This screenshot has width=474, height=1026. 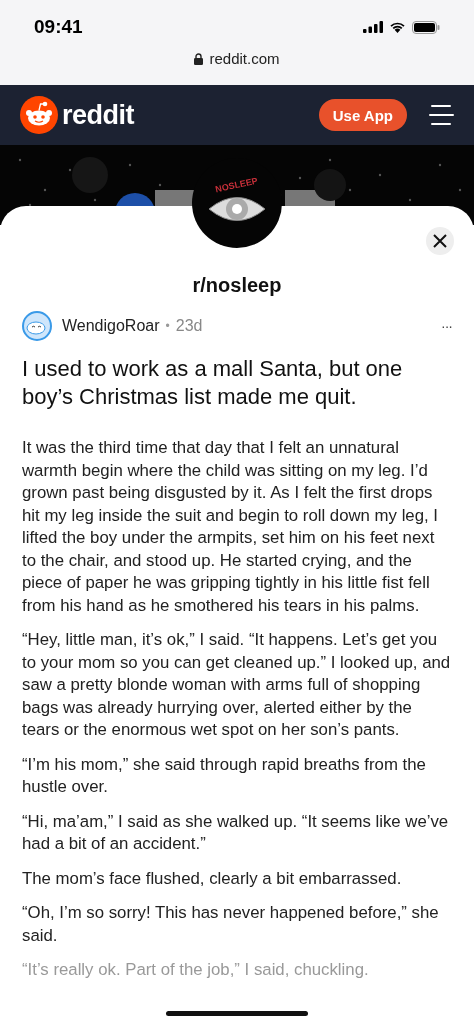 I want to click on menu-icon, so click(x=441, y=115).